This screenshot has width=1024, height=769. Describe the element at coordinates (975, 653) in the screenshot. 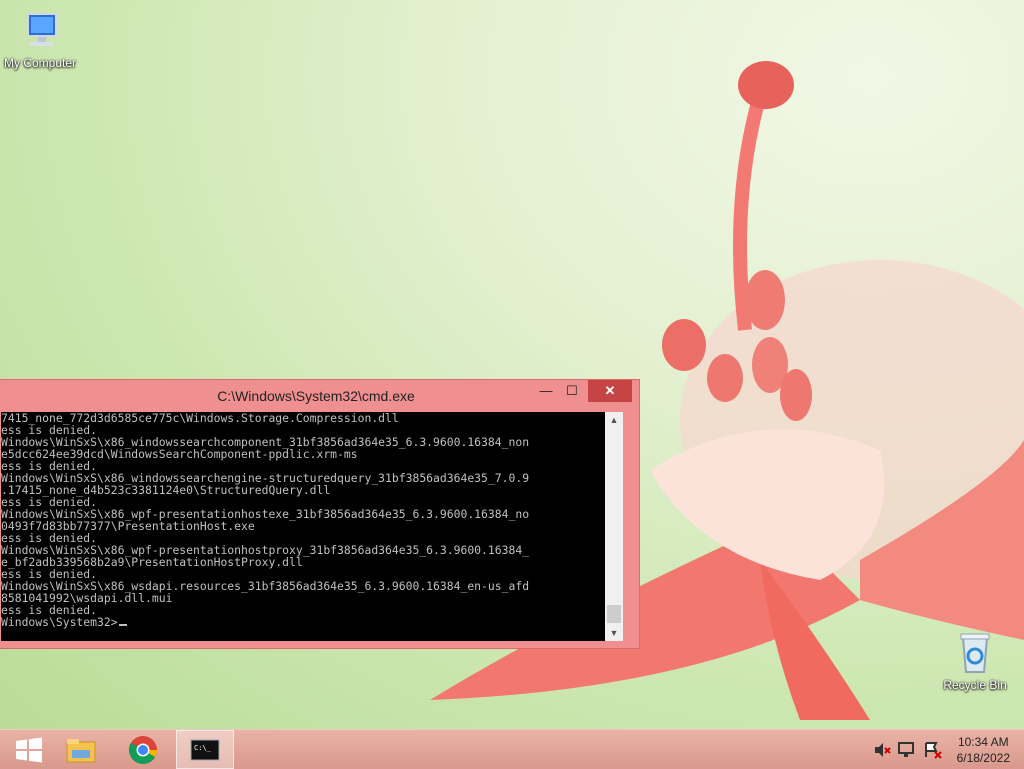

I see `recycle-bin-icon` at that location.